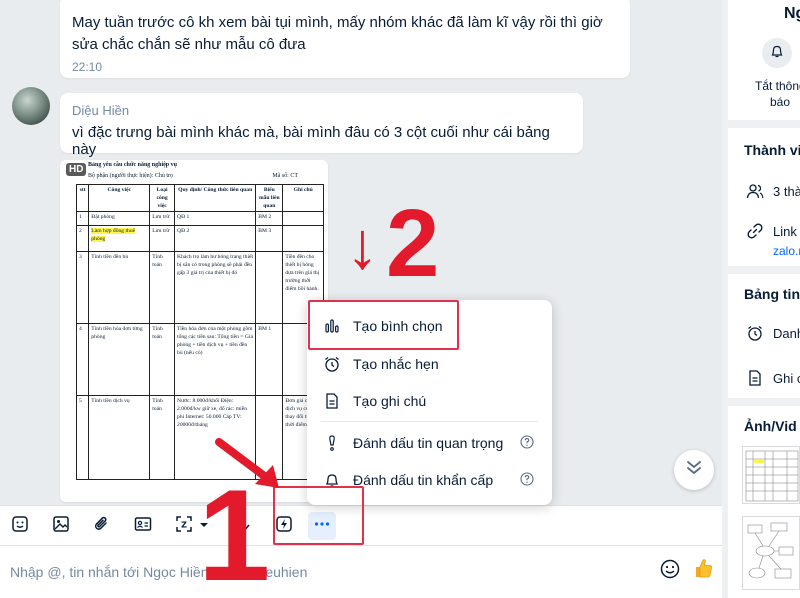  I want to click on media-card: Ảnh/Vid, so click(764, 502).